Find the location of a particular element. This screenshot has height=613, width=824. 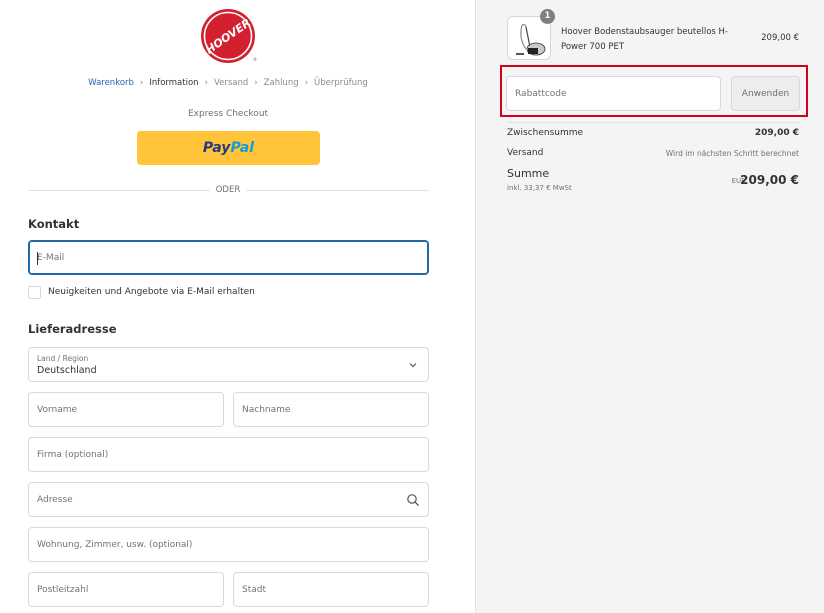

quantity-badge: 1 is located at coordinates (547, 16).